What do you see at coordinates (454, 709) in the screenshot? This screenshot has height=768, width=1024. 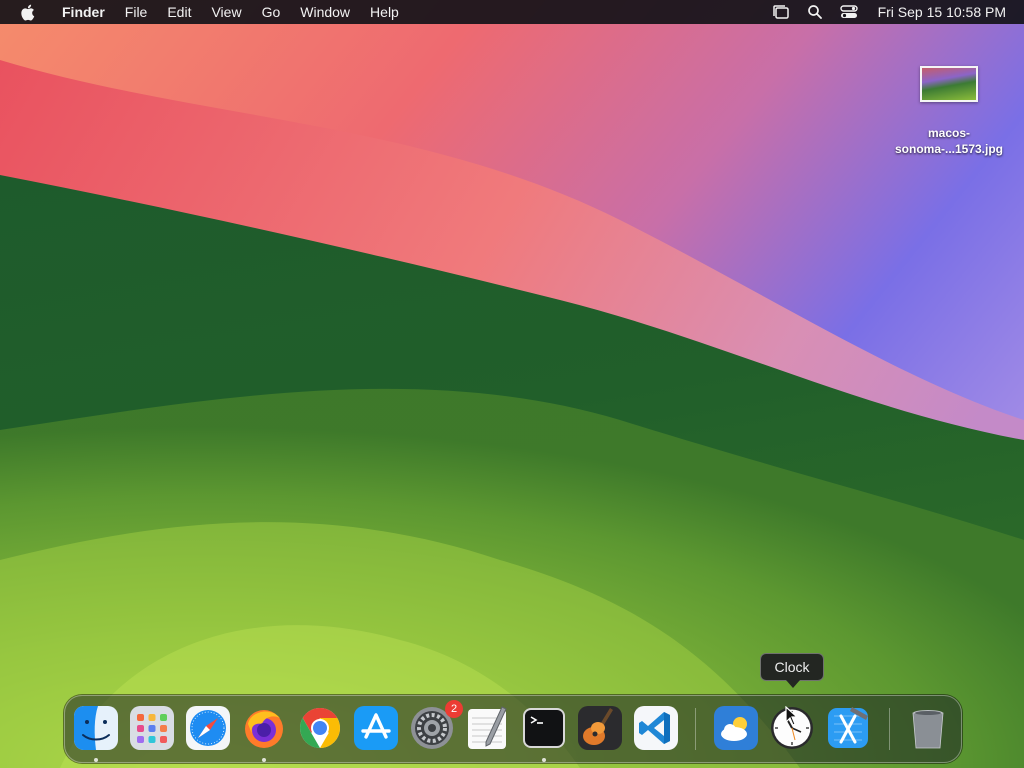 I see `notification-badge: 2` at bounding box center [454, 709].